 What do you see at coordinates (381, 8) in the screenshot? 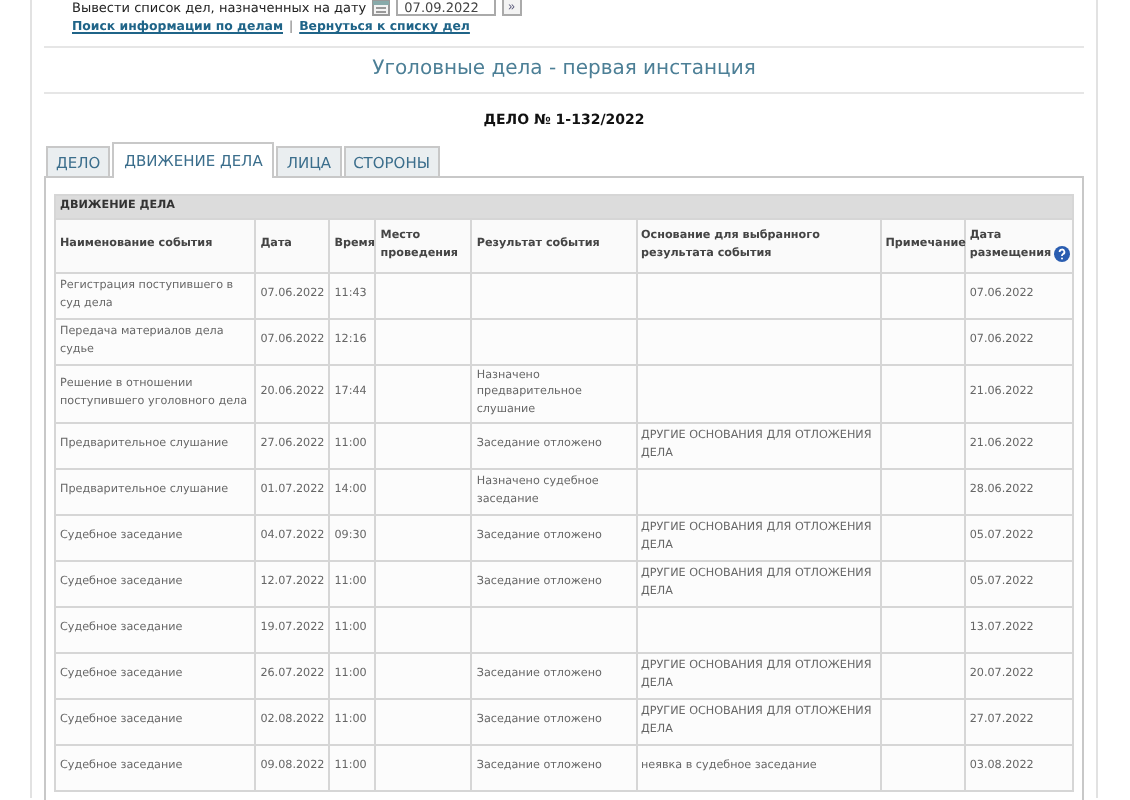
I see `calendar-icon` at bounding box center [381, 8].